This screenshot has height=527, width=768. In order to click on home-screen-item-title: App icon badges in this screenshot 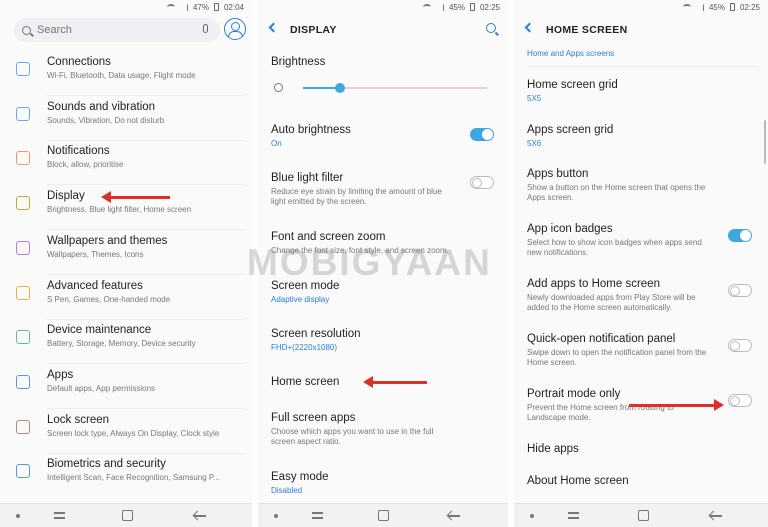, I will do `click(570, 229)`.